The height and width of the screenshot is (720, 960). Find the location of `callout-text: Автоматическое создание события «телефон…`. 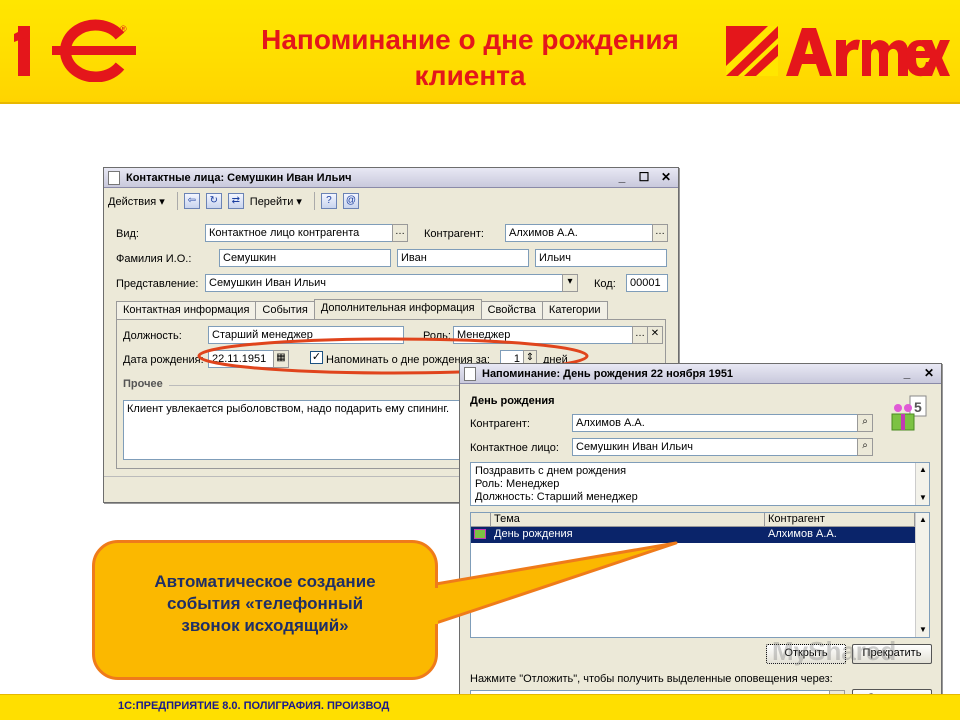

callout-text: Автоматическое создание события «телефон… is located at coordinates (265, 604).